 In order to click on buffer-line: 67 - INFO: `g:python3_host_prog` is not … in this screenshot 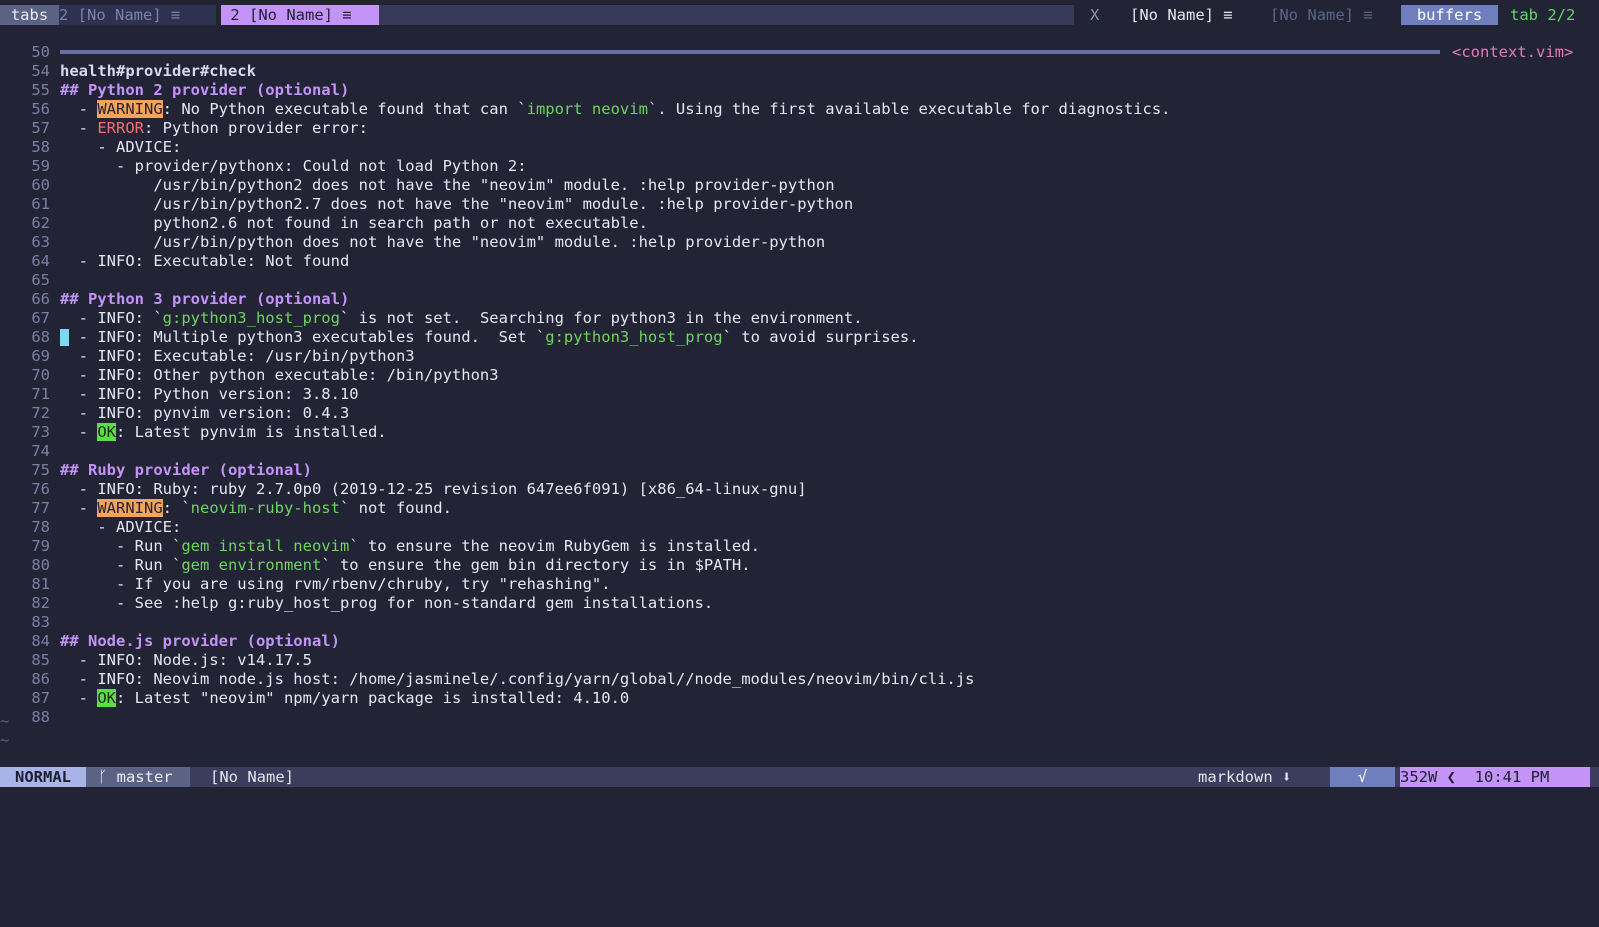, I will do `click(799, 318)`.